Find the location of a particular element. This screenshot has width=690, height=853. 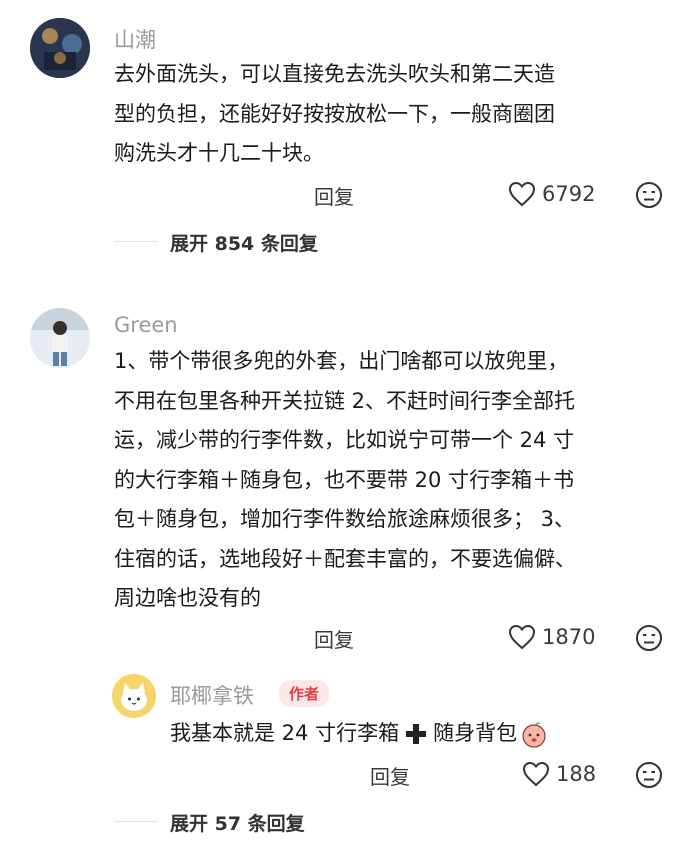

reply-text: 我基本就是 24 寸行李箱 随身背包 is located at coordinates (359, 734).